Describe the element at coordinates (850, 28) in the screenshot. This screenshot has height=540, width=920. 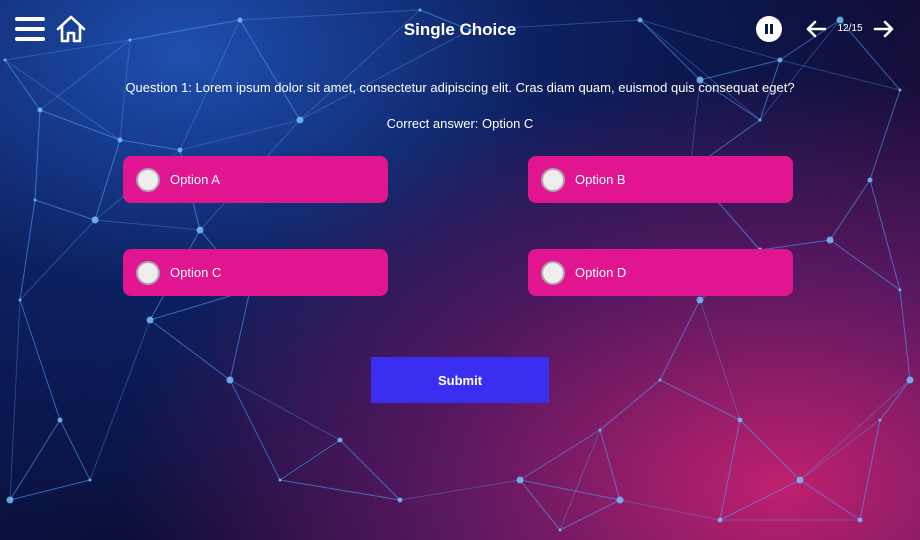
I see `page-counter: 12/15` at that location.